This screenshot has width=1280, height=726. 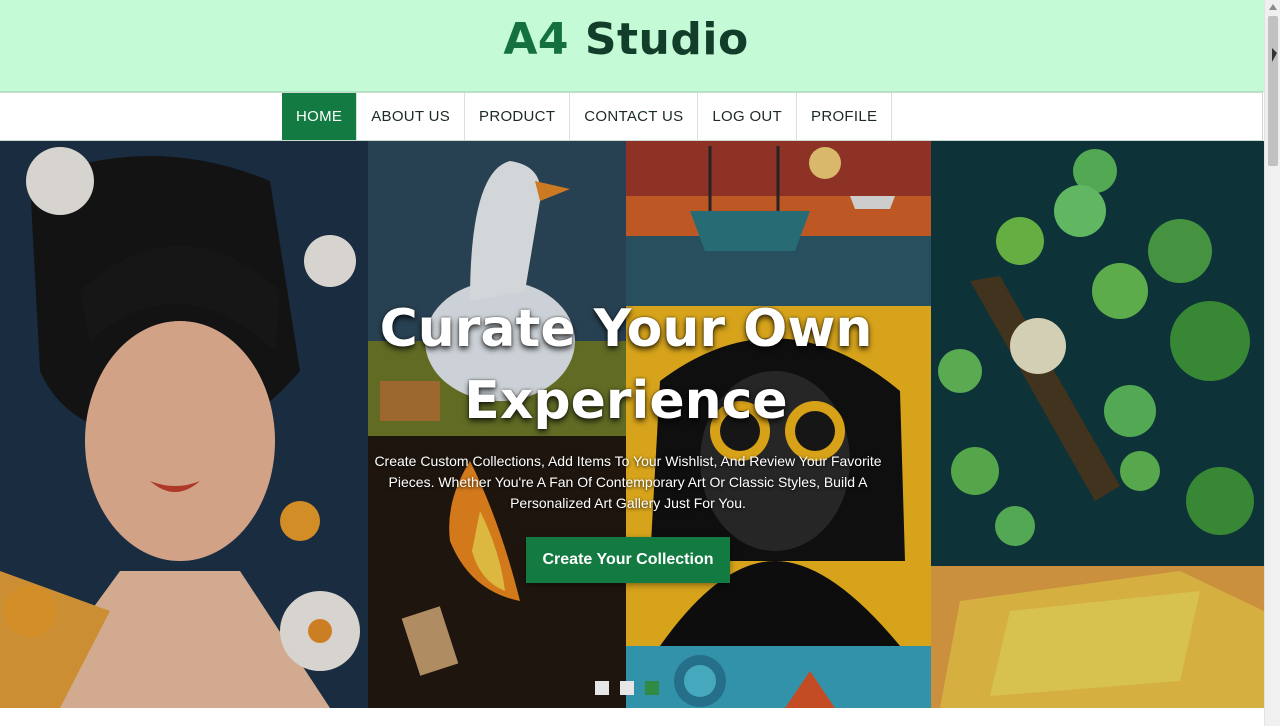 I want to click on brand-accent: A4, so click(x=536, y=39).